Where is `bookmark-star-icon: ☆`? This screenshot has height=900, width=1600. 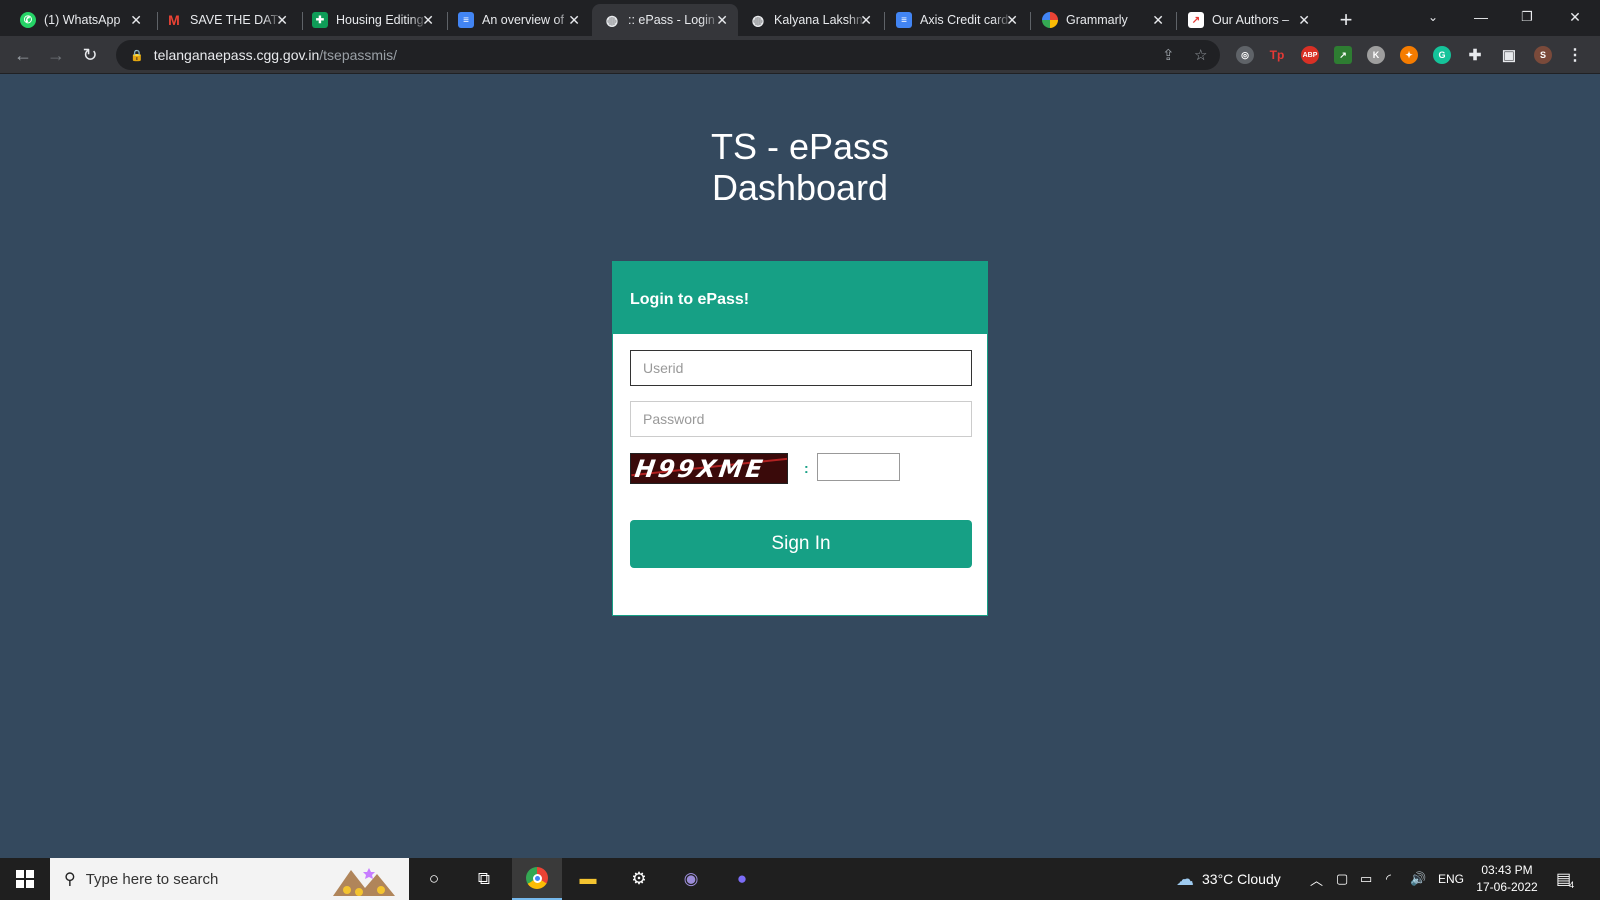
bookmark-star-icon: ☆ is located at coordinates (1200, 55).